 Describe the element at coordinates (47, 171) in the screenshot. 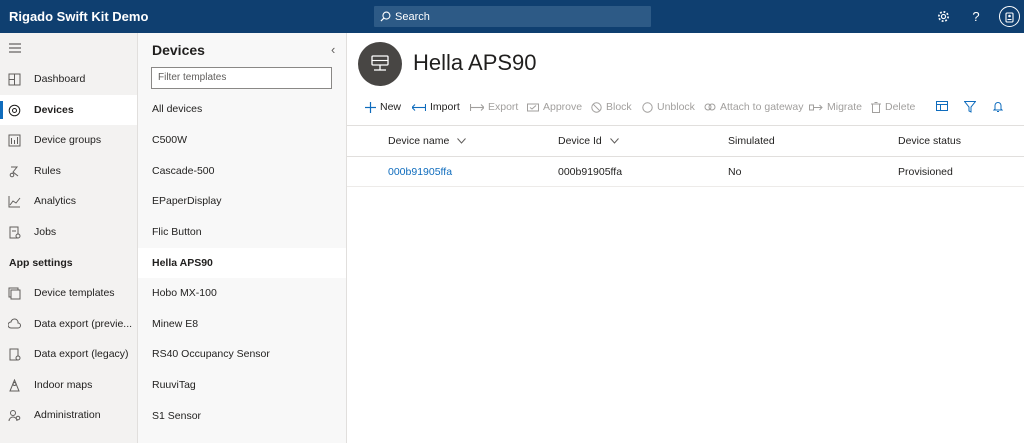

I see `nav-label: Rules` at that location.